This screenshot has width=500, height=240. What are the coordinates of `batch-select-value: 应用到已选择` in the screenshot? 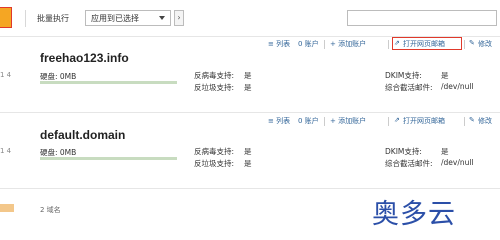 It's located at (115, 18).